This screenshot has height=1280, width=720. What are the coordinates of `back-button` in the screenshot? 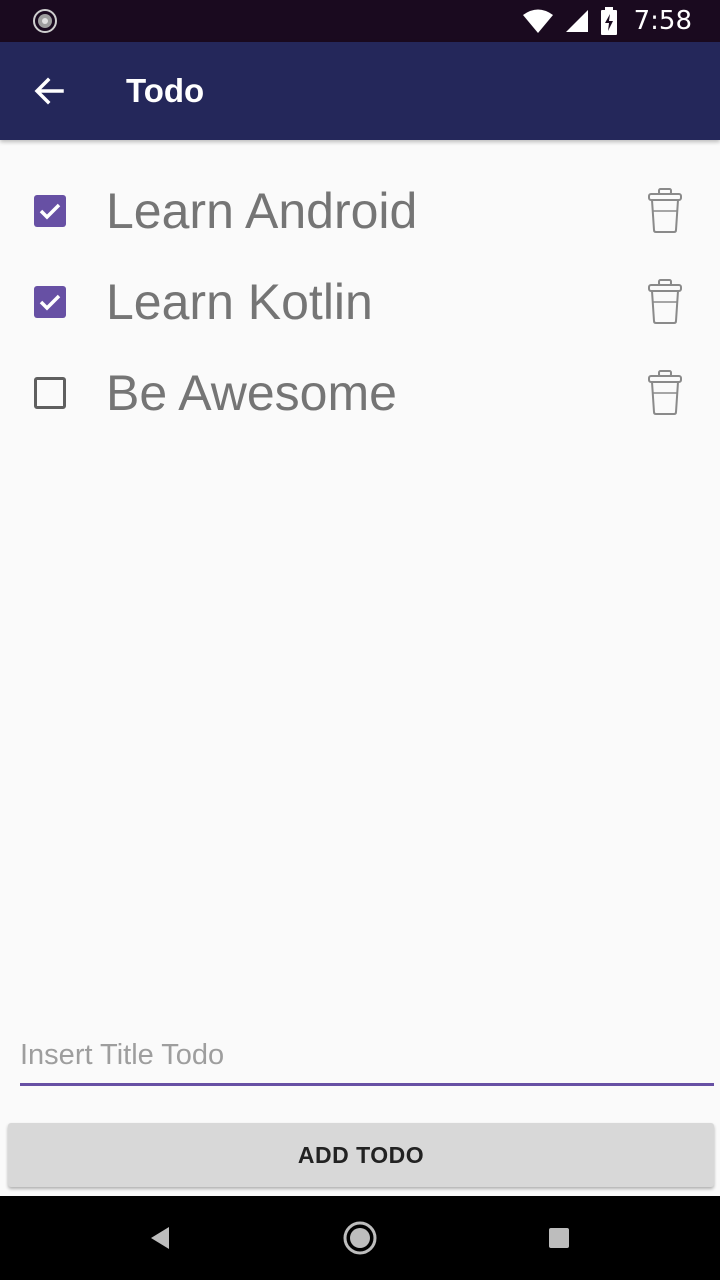 It's located at (49, 91).